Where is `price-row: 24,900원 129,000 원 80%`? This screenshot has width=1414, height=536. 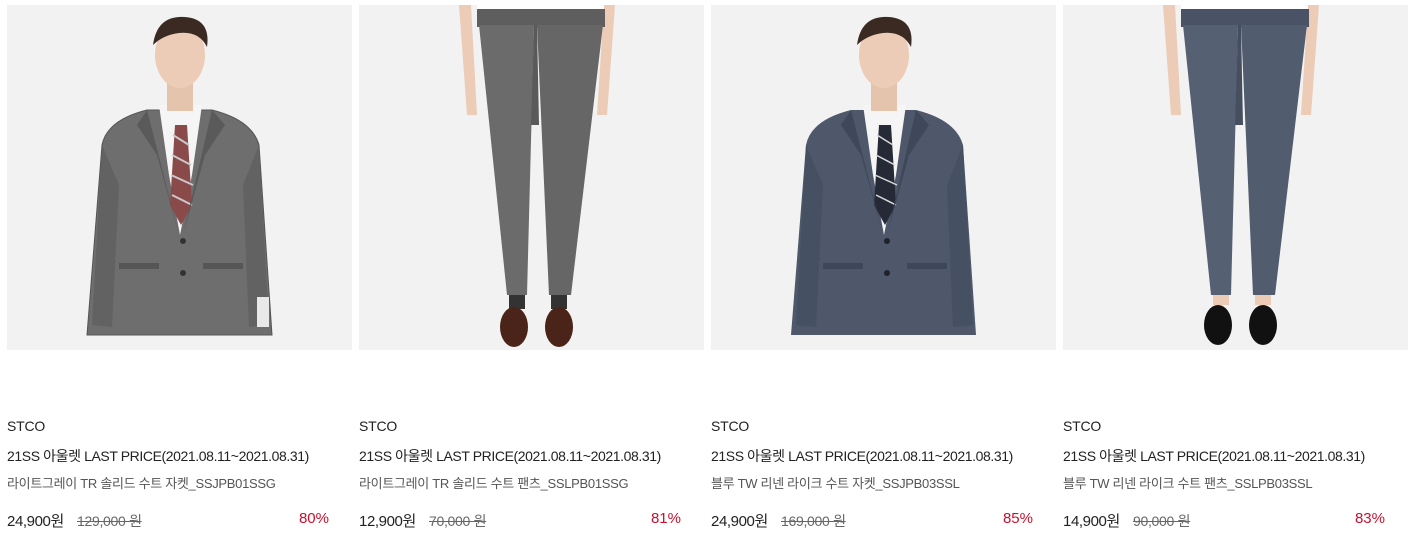
price-row: 24,900원 129,000 원 80% is located at coordinates (168, 520).